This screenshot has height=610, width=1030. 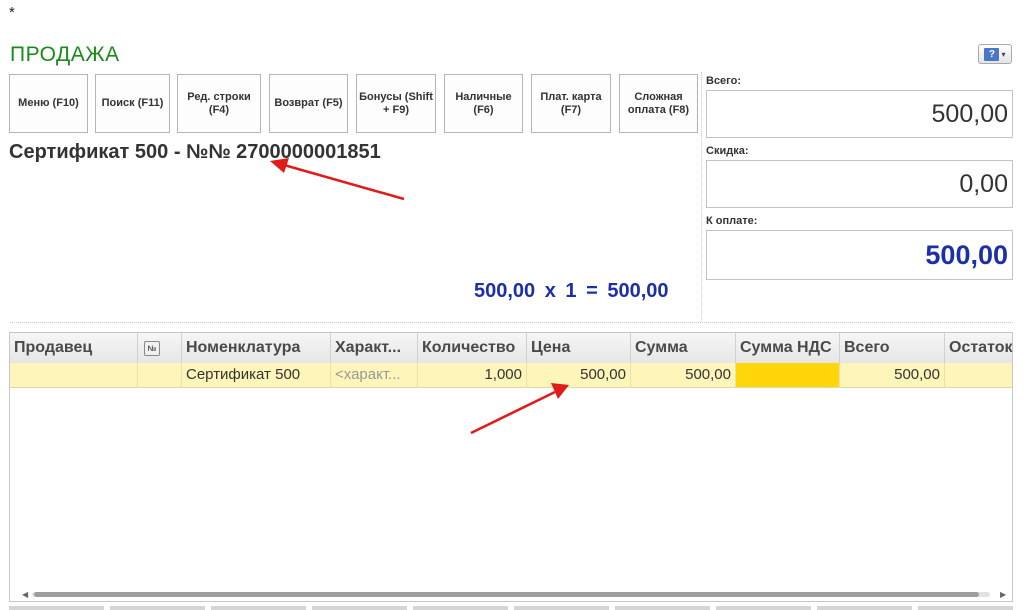 I want to click on annotation-arrows, so click(x=419, y=296).